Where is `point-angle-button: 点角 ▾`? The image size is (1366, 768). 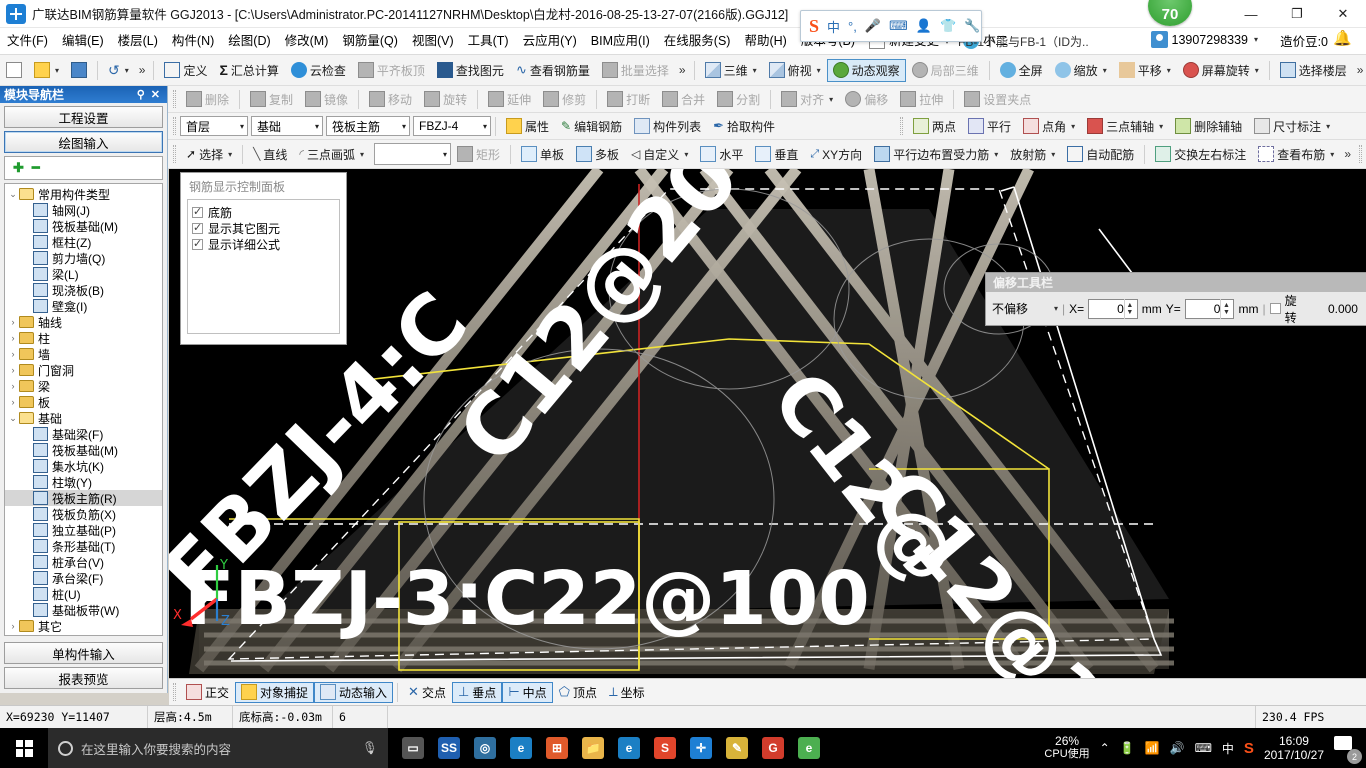 point-angle-button: 点角 ▾ is located at coordinates (1049, 126).